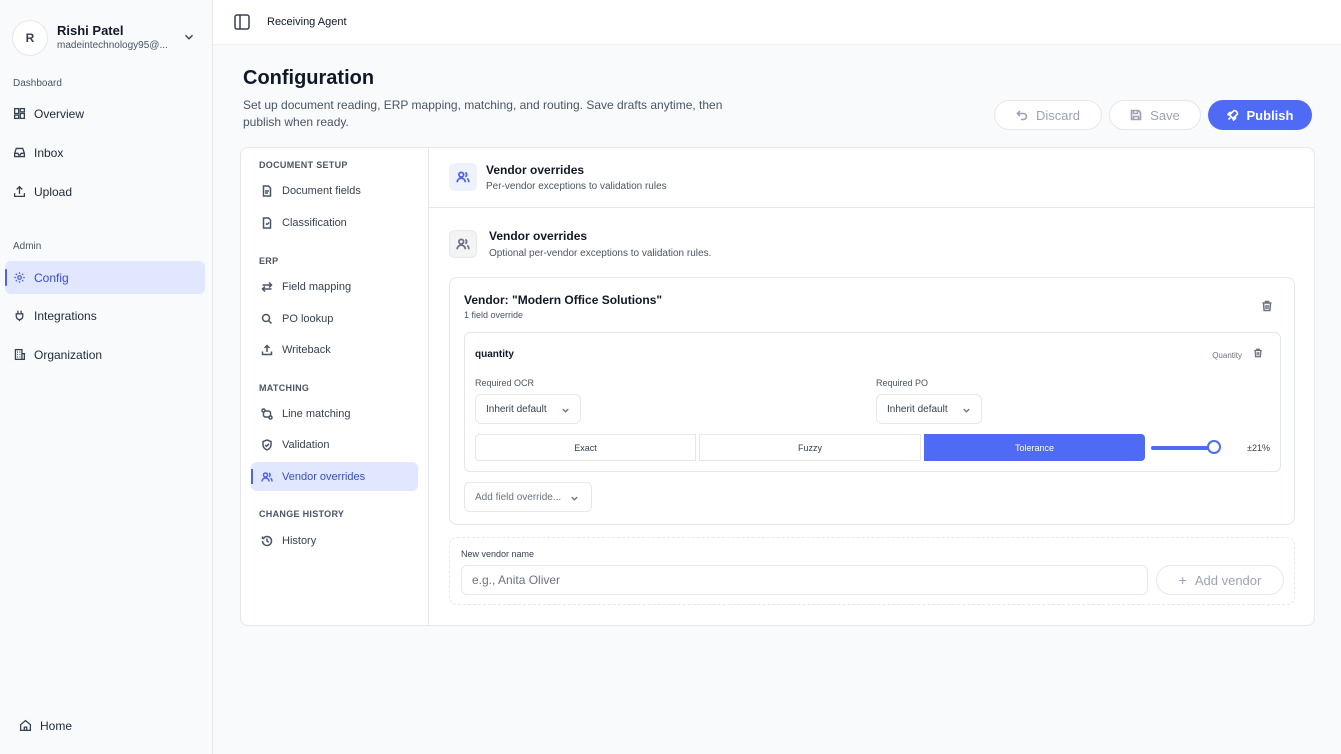  What do you see at coordinates (505, 383) in the screenshot?
I see `required-ocr-label: Required OCR` at bounding box center [505, 383].